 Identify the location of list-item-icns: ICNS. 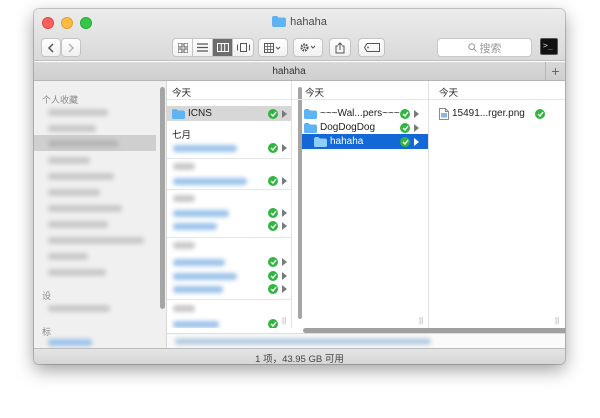
(229, 113).